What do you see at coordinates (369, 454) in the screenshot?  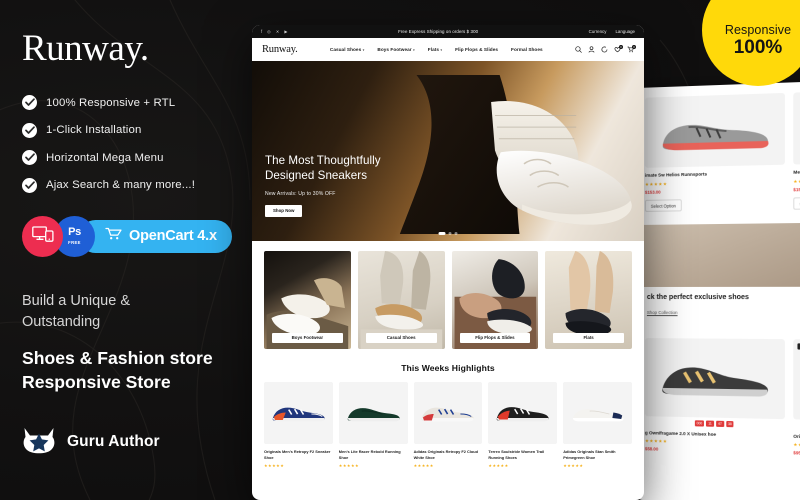 I see `product-name: Men's Lite Racer Rebold Running Shoe` at bounding box center [369, 454].